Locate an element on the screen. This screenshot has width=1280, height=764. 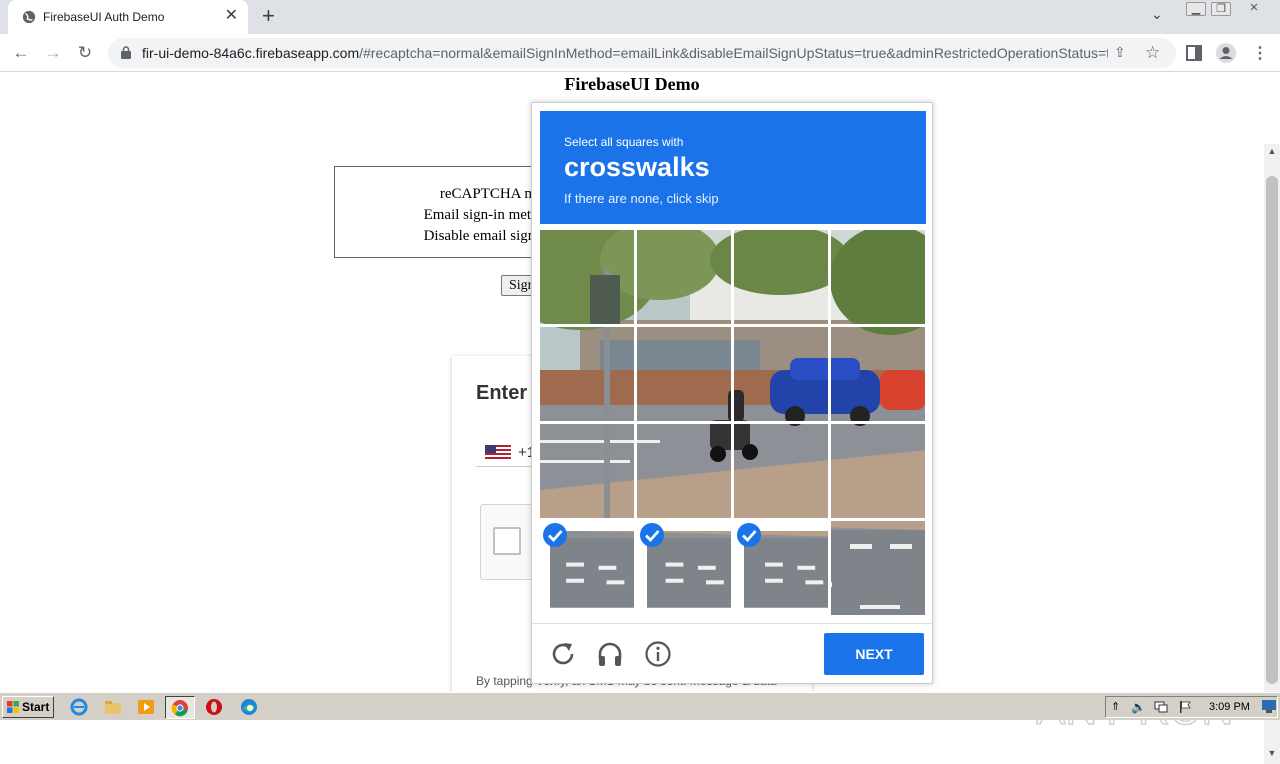
challenge-footer-divider is located at coordinates (732, 623).